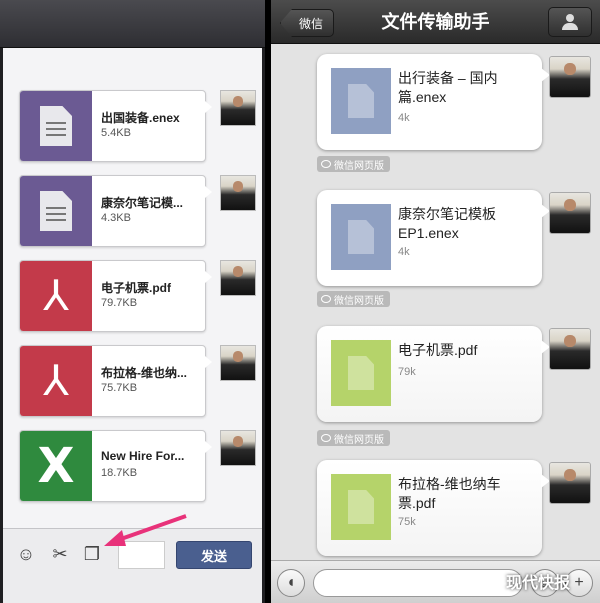 Image resolution: width=600 pixels, height=603 pixels. I want to click on file-size: 75.7KB, so click(119, 388).